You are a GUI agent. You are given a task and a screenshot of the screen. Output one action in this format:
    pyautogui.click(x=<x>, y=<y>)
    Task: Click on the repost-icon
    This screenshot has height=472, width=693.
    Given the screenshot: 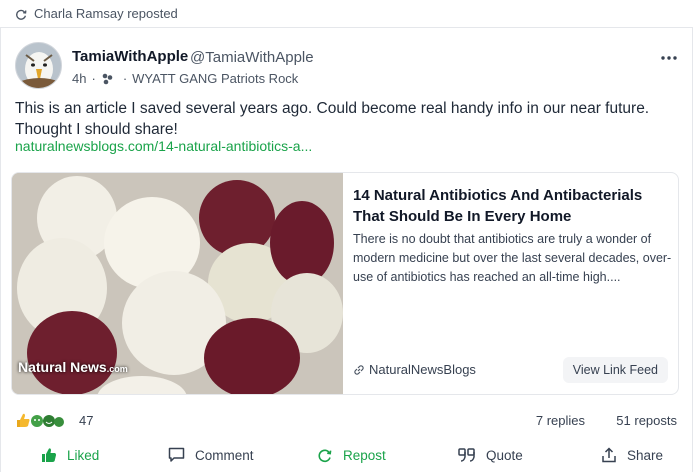 What is the action you would take?
    pyautogui.click(x=21, y=14)
    